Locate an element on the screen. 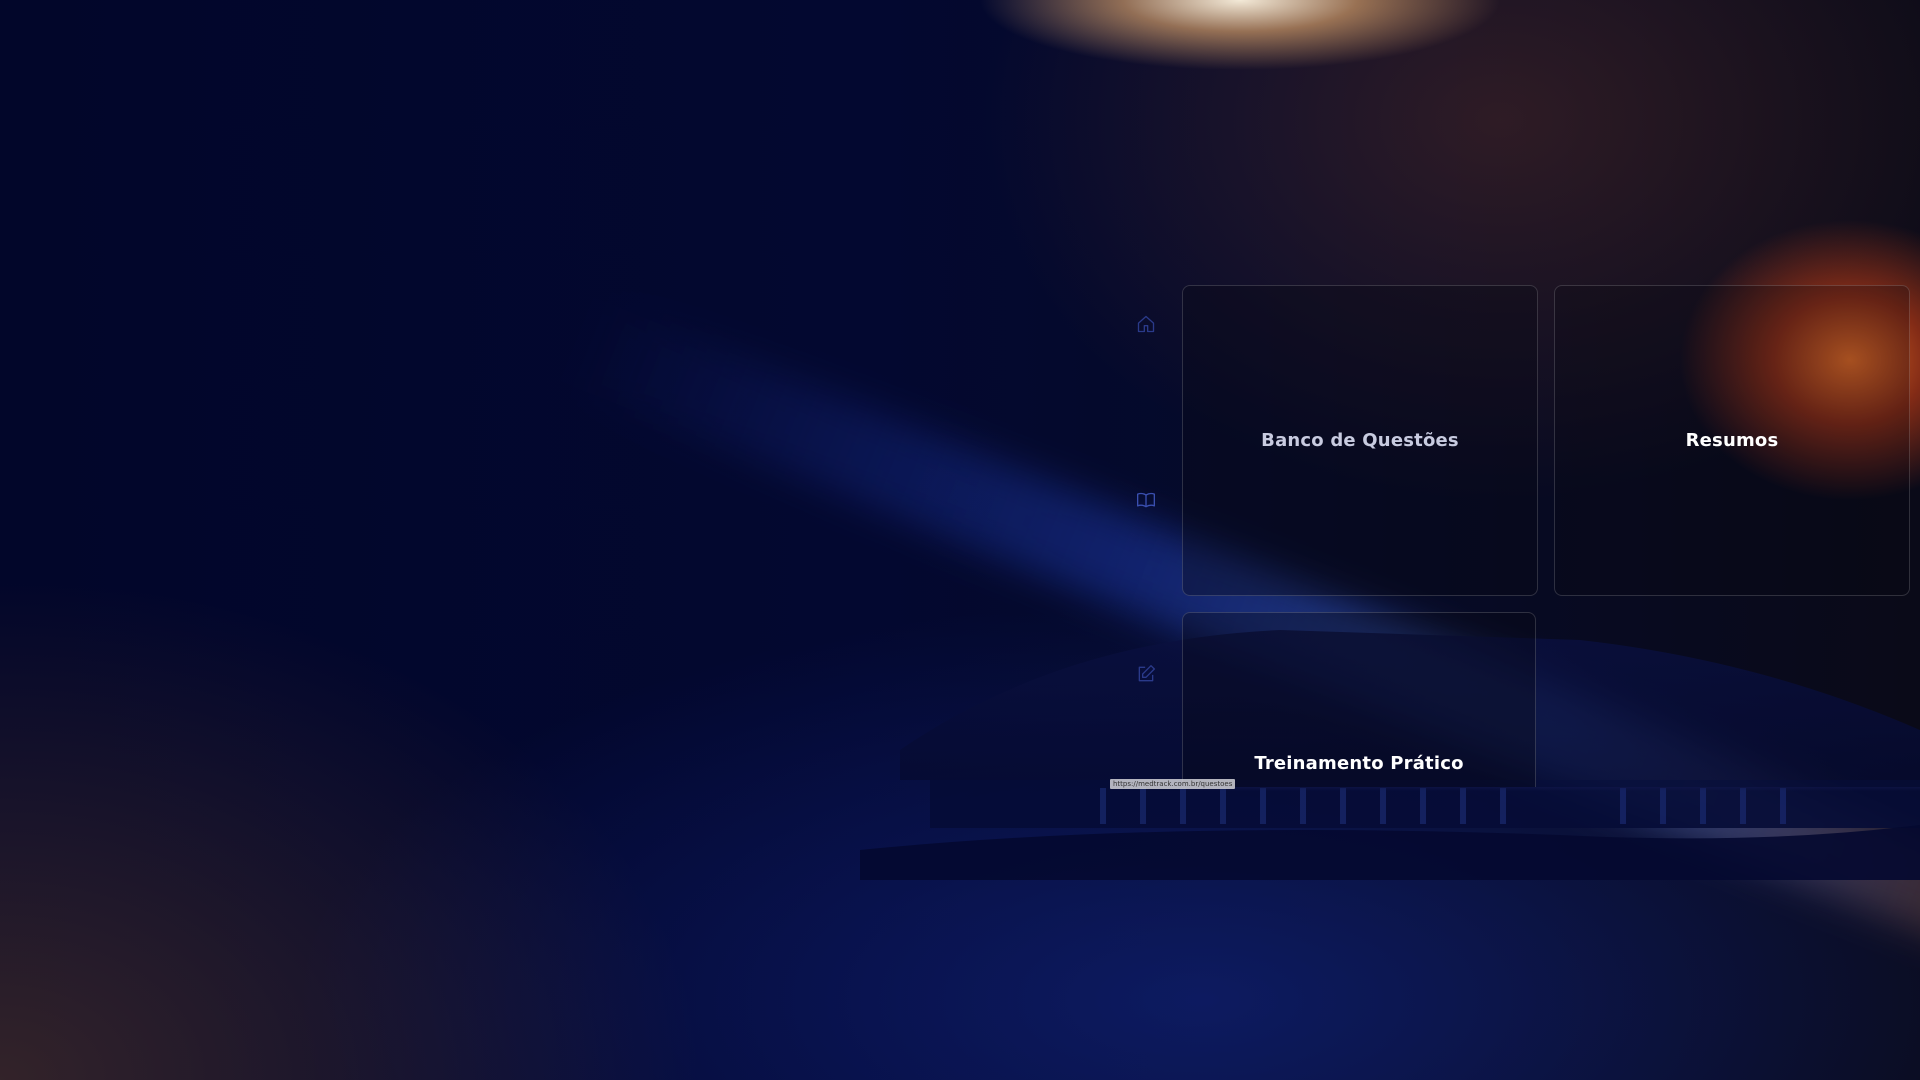  home-icon is located at coordinates (1146, 326).